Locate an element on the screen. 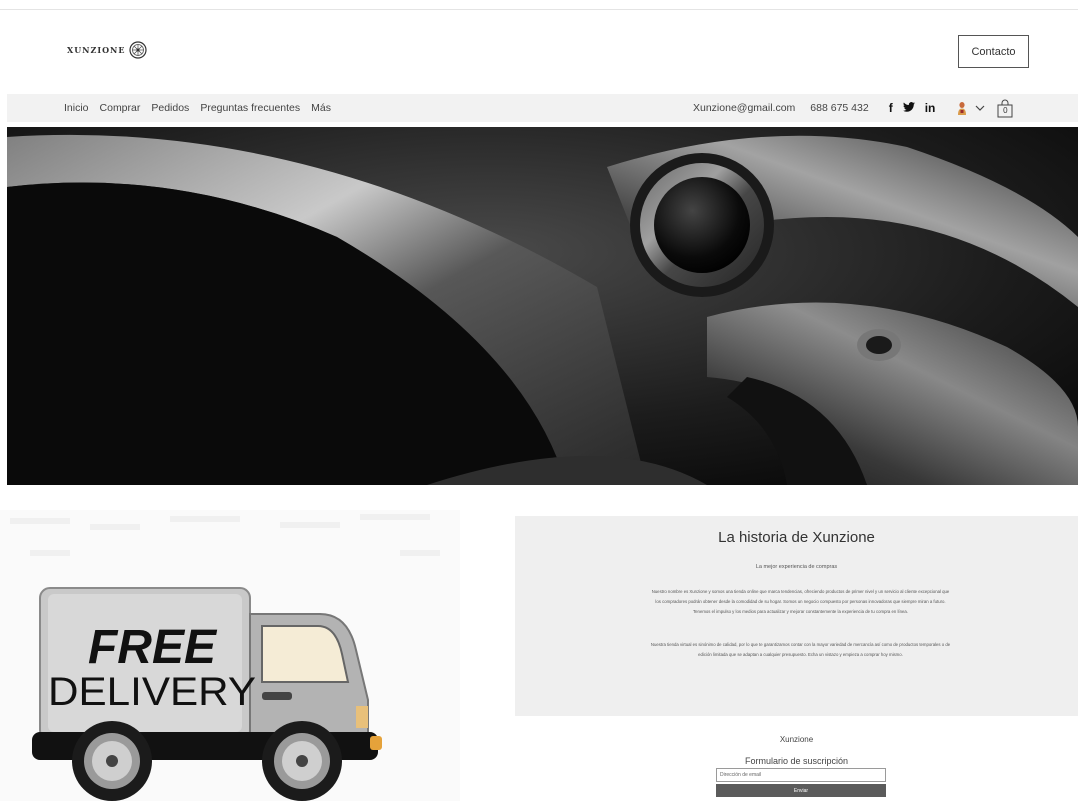  facebook-icon: f is located at coordinates (891, 108).